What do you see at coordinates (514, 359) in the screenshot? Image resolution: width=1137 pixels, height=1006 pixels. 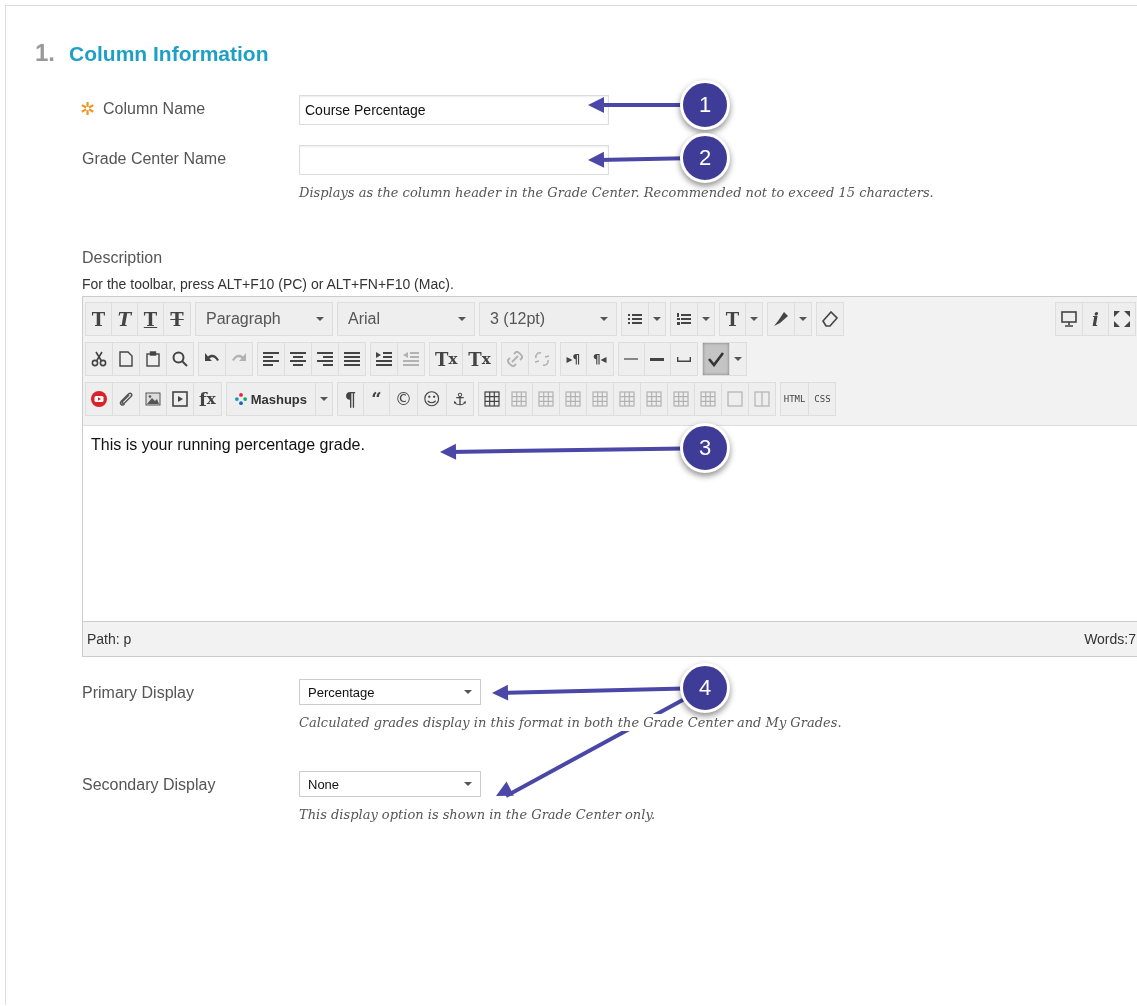 I see `link-icon` at bounding box center [514, 359].